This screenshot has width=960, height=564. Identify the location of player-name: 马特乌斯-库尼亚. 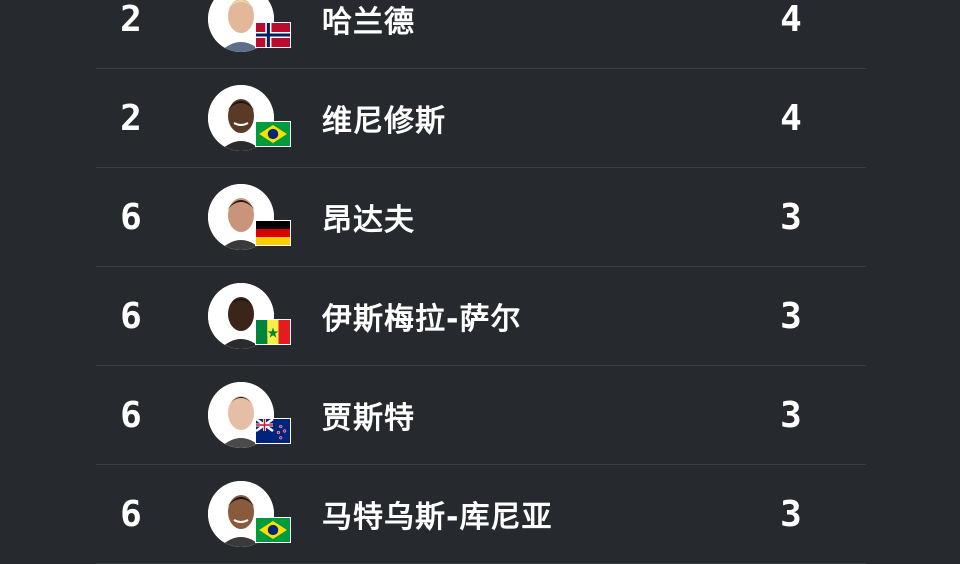
(437, 517).